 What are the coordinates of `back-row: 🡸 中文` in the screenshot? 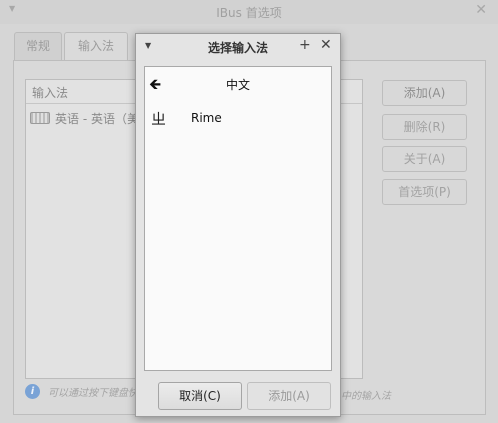 It's located at (238, 84).